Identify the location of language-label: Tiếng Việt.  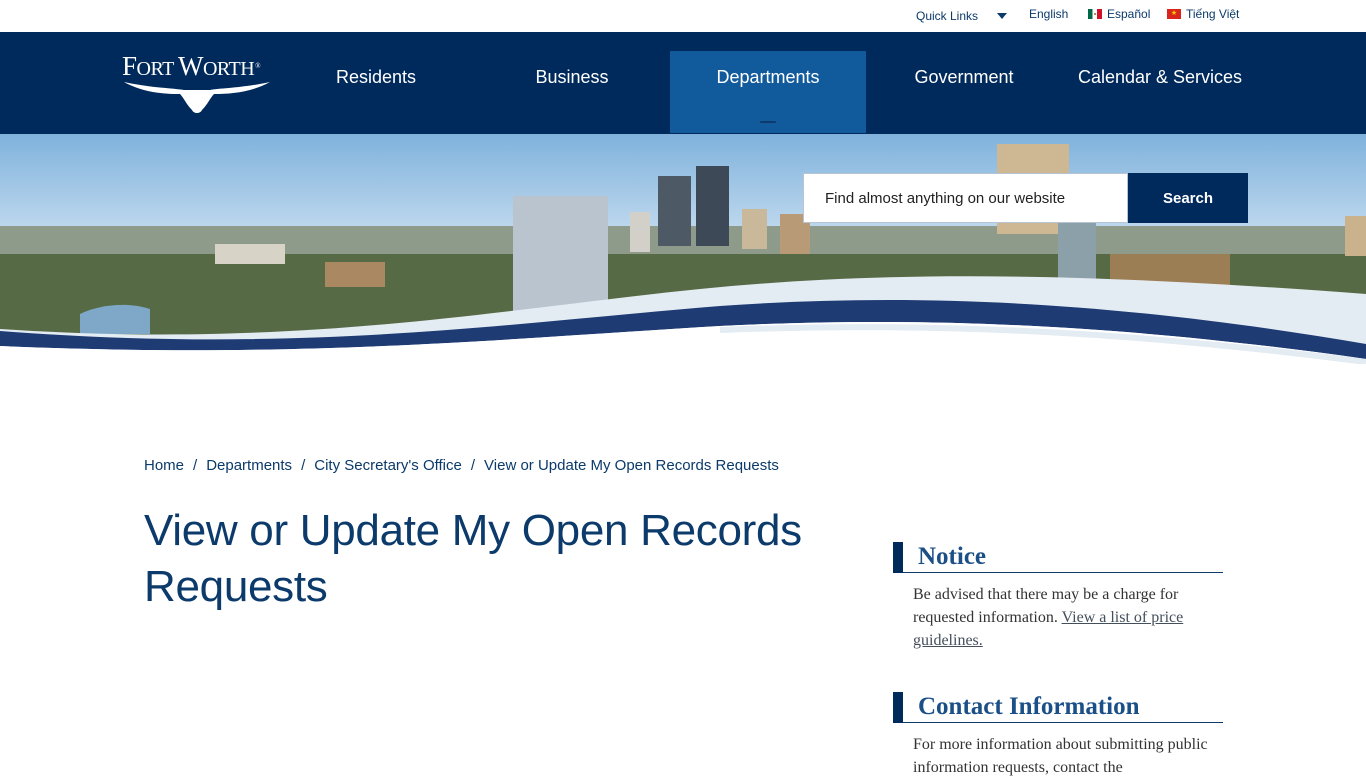
(1213, 14).